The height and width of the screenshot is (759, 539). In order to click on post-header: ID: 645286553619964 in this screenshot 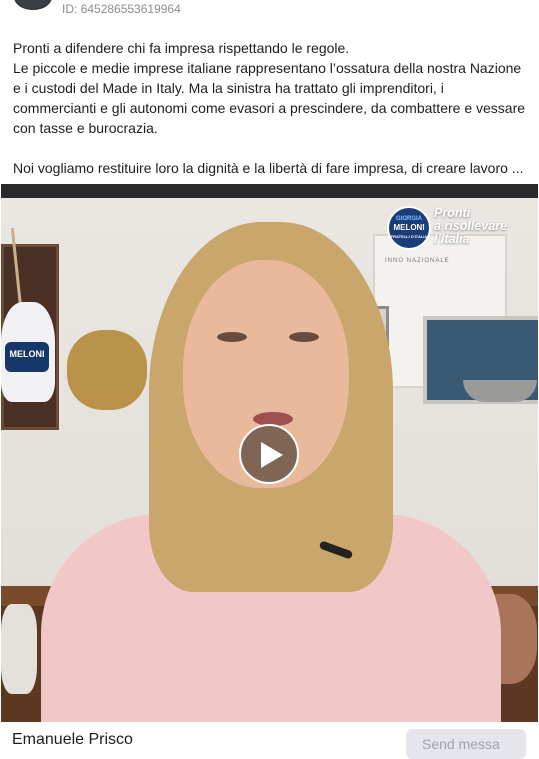, I will do `click(269, 11)`.